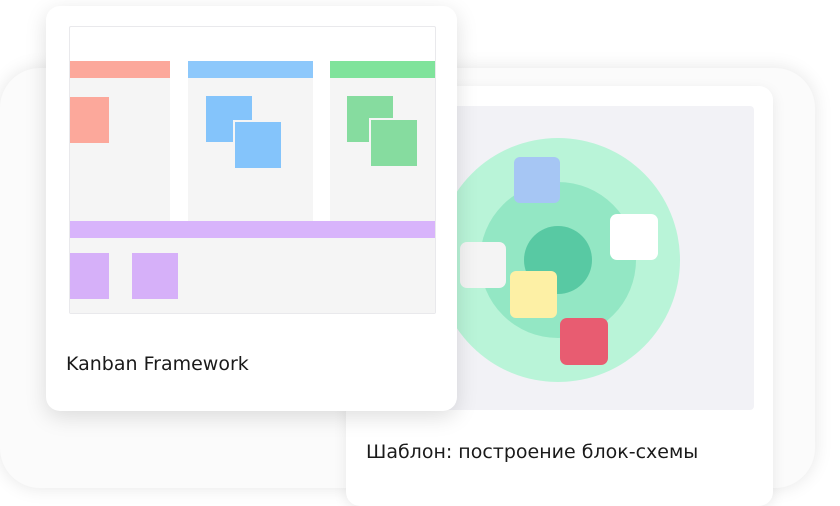  Describe the element at coordinates (537, 180) in the screenshot. I see `flow-node-blue` at that location.